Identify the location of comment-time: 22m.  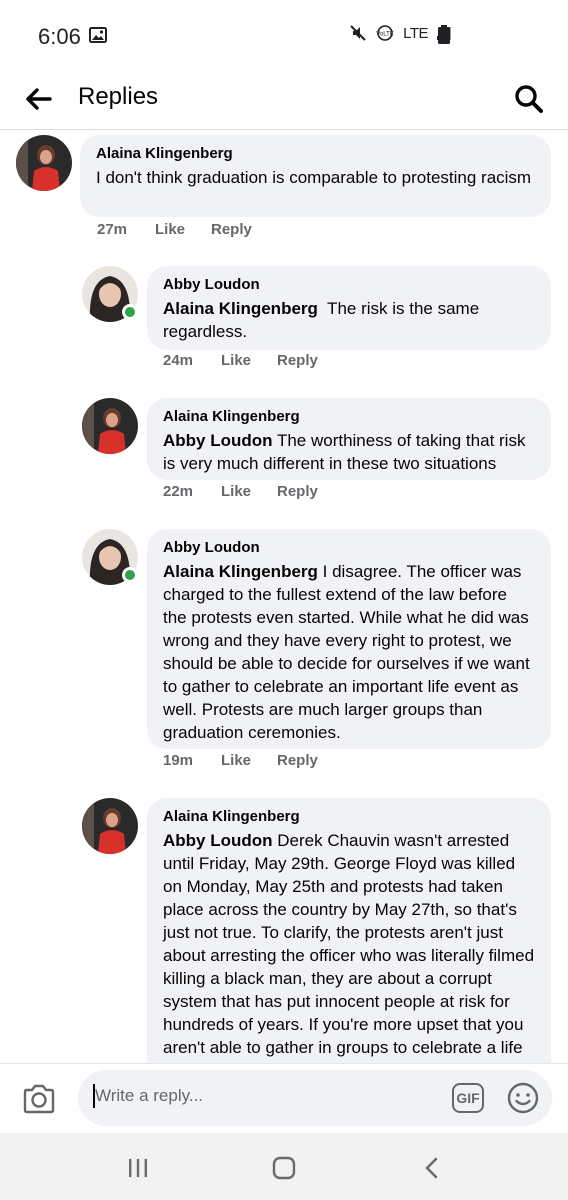
(178, 491).